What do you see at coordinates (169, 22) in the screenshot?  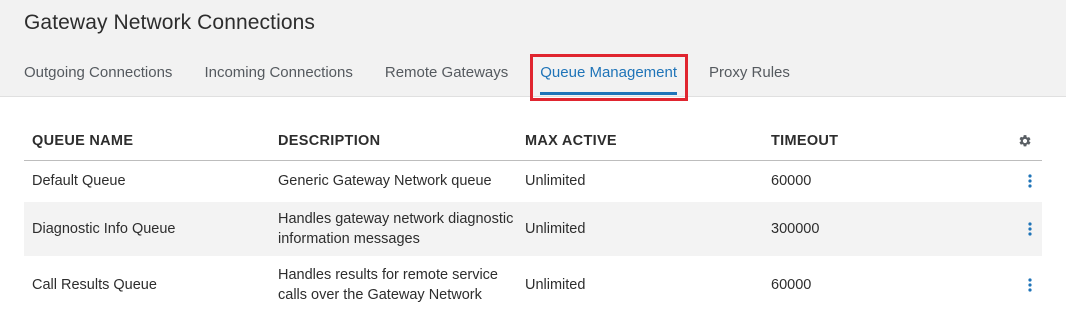 I see `page-title: Gateway Network Connections` at bounding box center [169, 22].